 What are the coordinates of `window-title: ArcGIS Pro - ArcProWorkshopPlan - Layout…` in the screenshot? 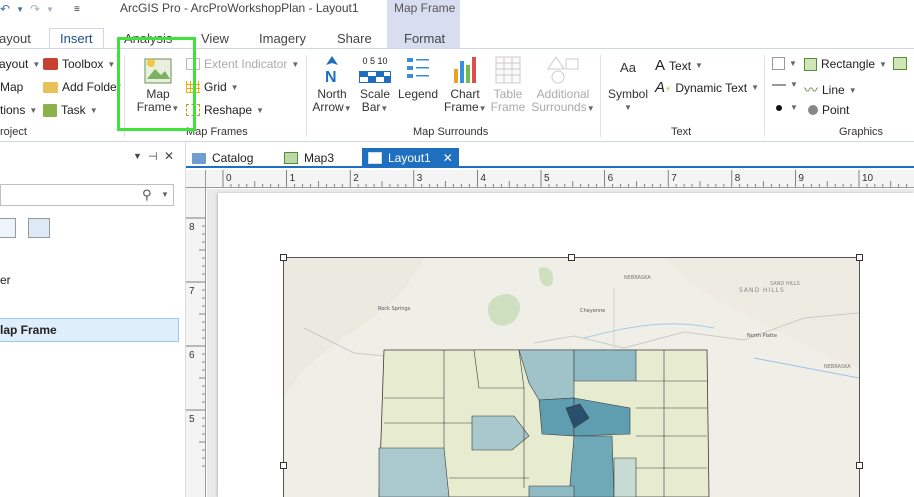 It's located at (239, 8).